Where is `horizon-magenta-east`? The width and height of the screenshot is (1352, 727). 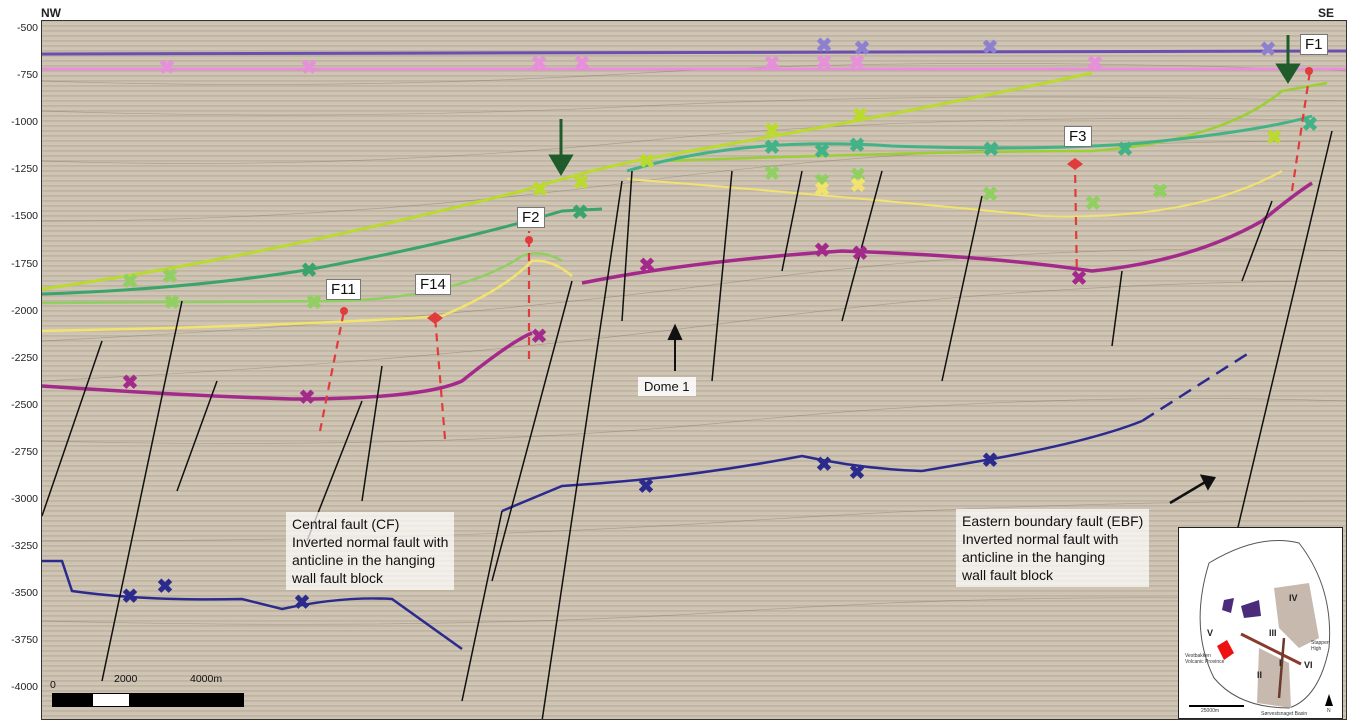 horizon-magenta-east is located at coordinates (947, 233).